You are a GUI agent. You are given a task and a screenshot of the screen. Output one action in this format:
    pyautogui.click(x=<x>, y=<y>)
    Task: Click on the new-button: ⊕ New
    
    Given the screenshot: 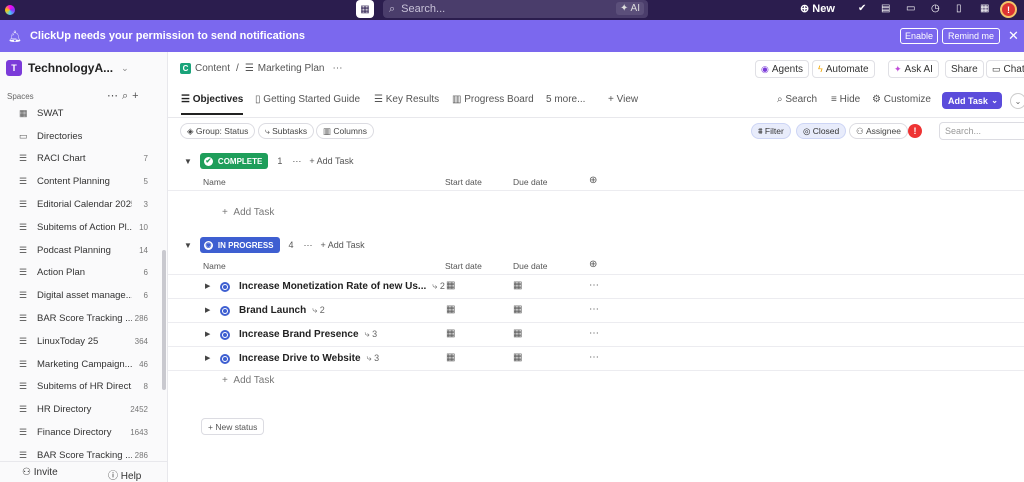 What is the action you would take?
    pyautogui.click(x=817, y=8)
    